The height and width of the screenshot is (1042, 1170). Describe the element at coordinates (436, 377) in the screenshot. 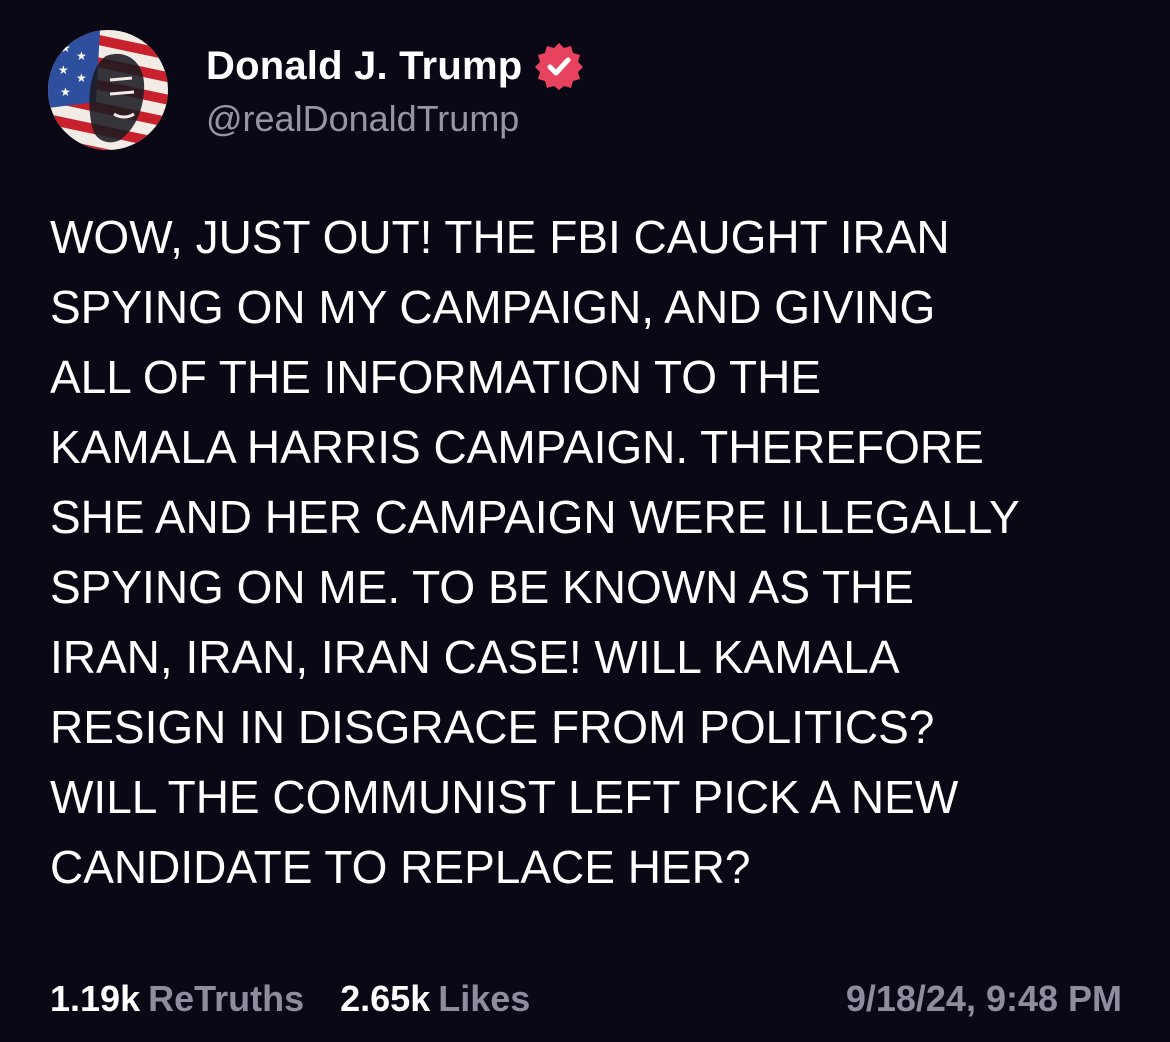

I see `post-body-line: ALL OF THE INFORMATION TO THE` at that location.